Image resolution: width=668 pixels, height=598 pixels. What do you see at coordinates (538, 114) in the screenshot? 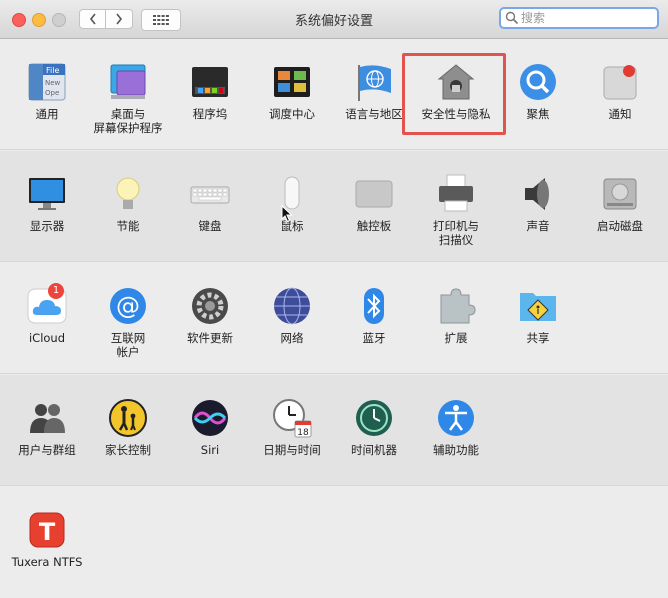
I see `pane-label: 聚焦` at bounding box center [538, 114].